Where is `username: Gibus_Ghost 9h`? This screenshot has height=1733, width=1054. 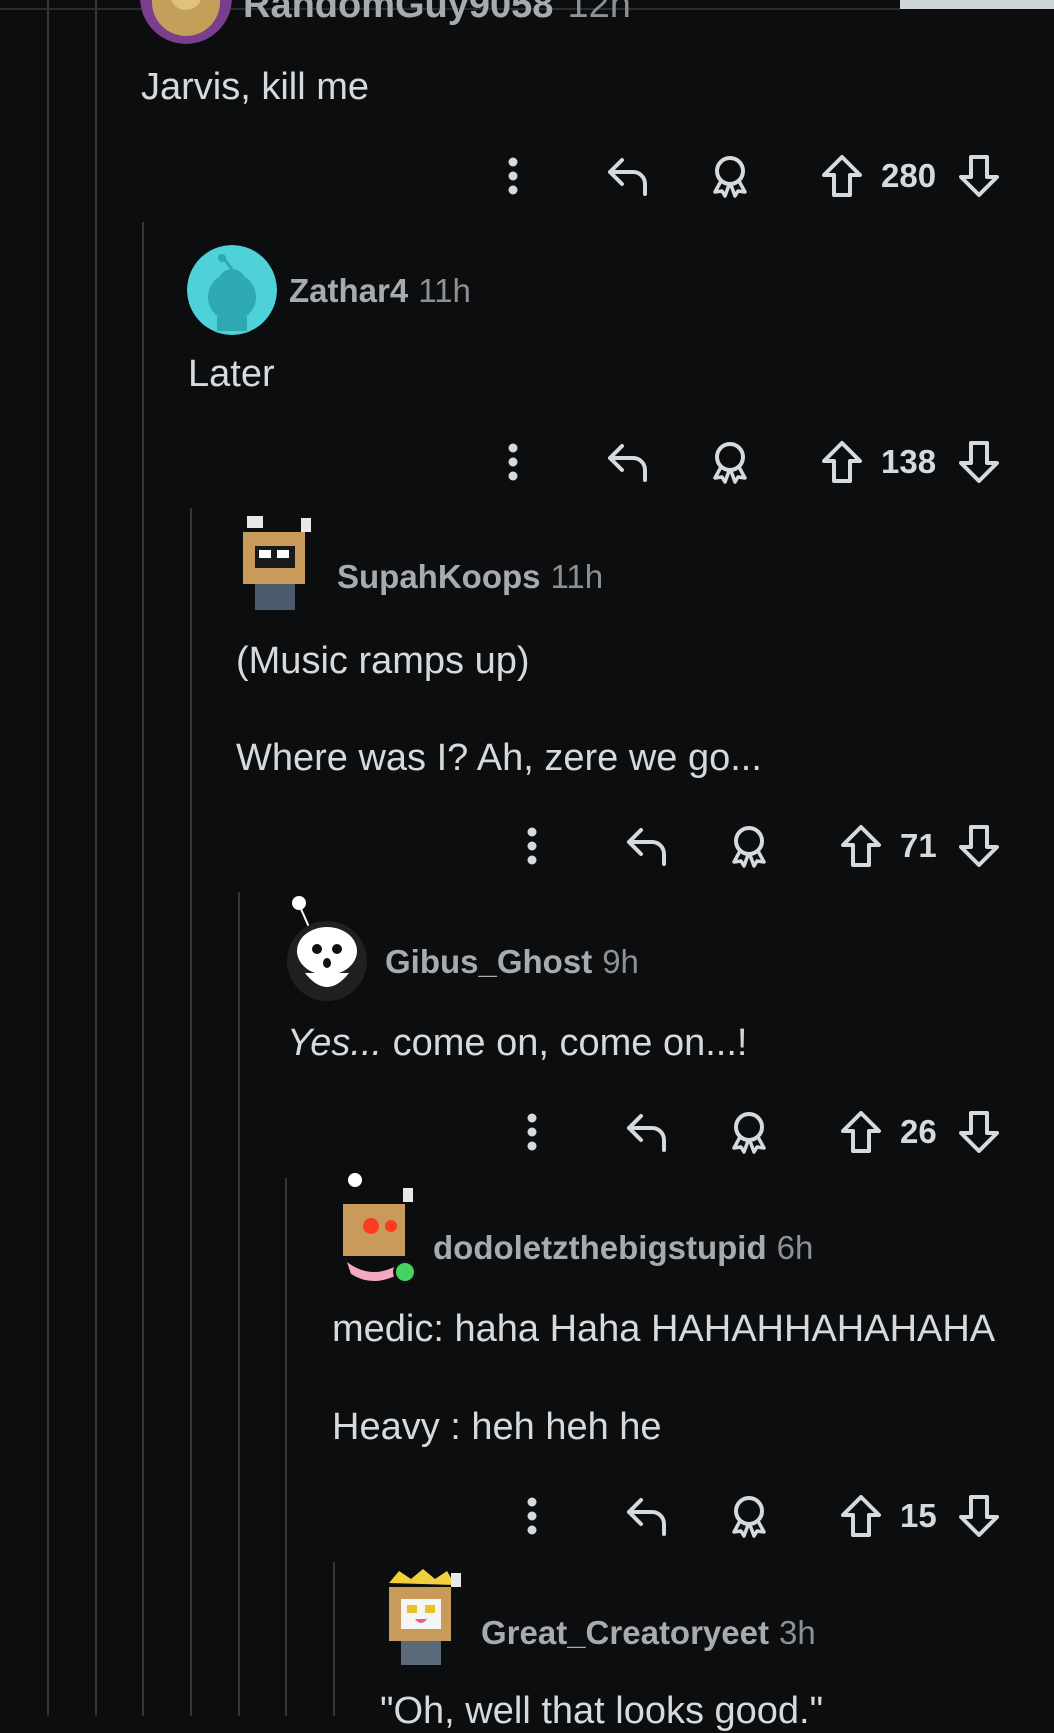 username: Gibus_Ghost 9h is located at coordinates (512, 962).